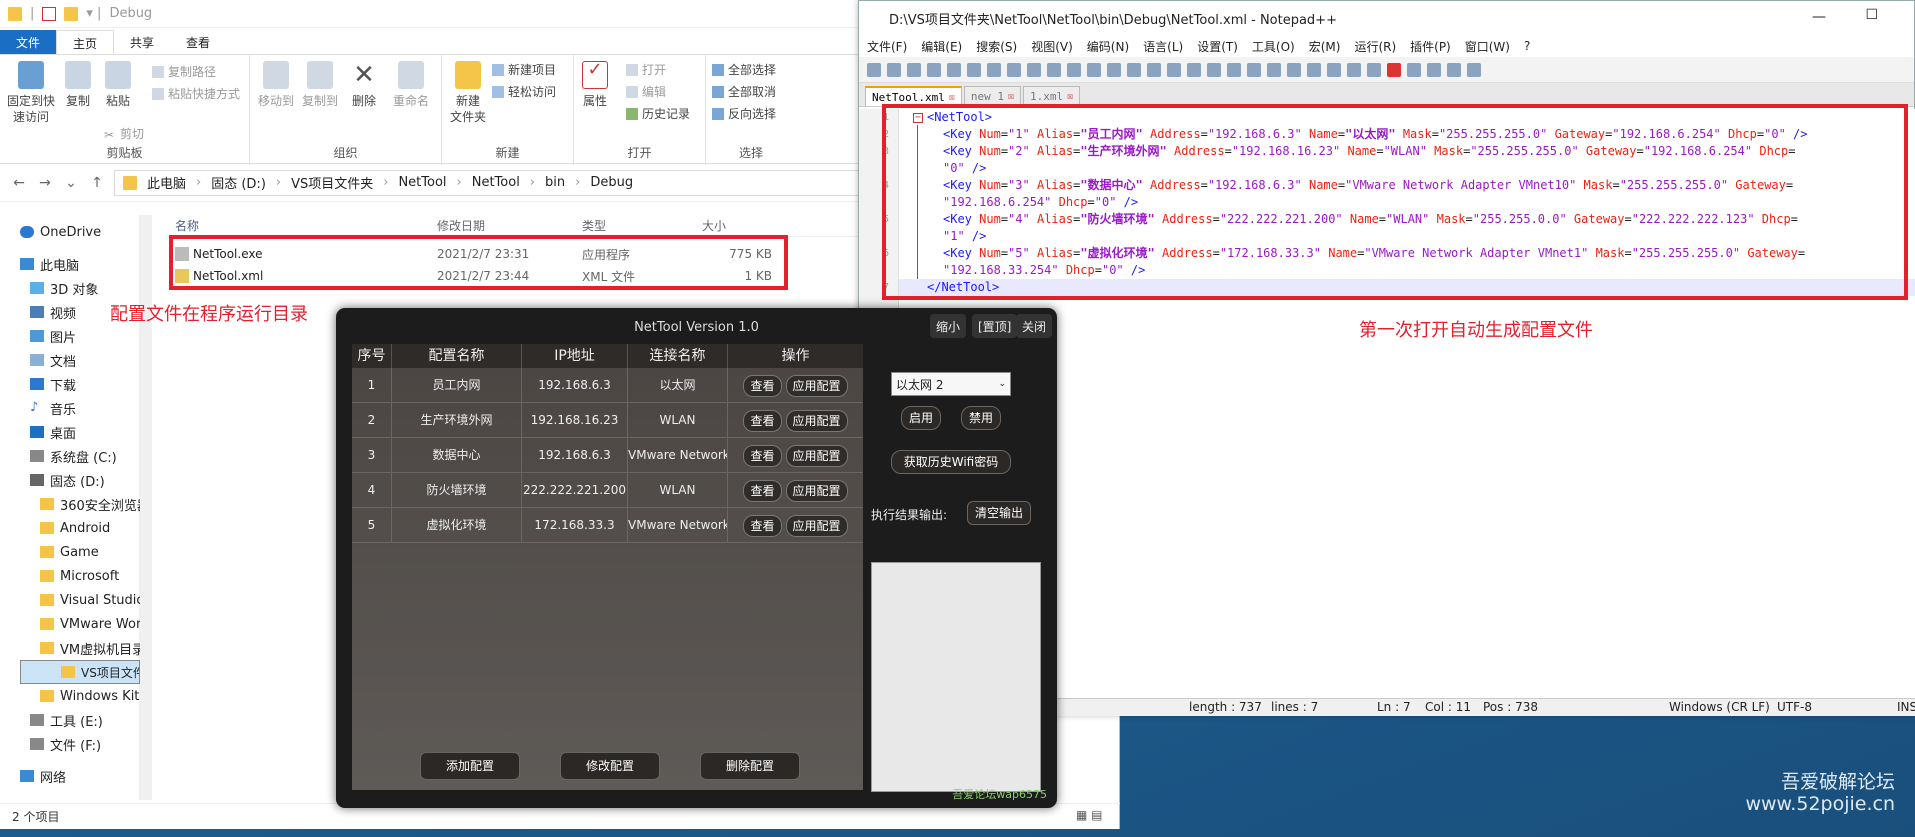 The width and height of the screenshot is (1915, 837). I want to click on doc-map-icon, so click(1314, 69).